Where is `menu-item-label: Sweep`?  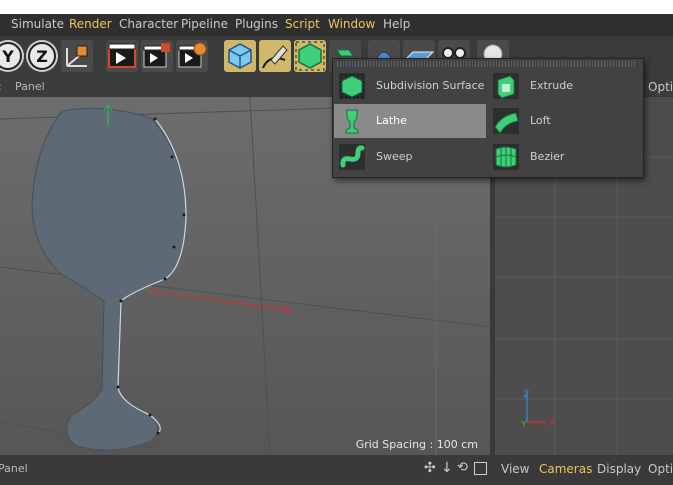 menu-item-label: Sweep is located at coordinates (394, 156).